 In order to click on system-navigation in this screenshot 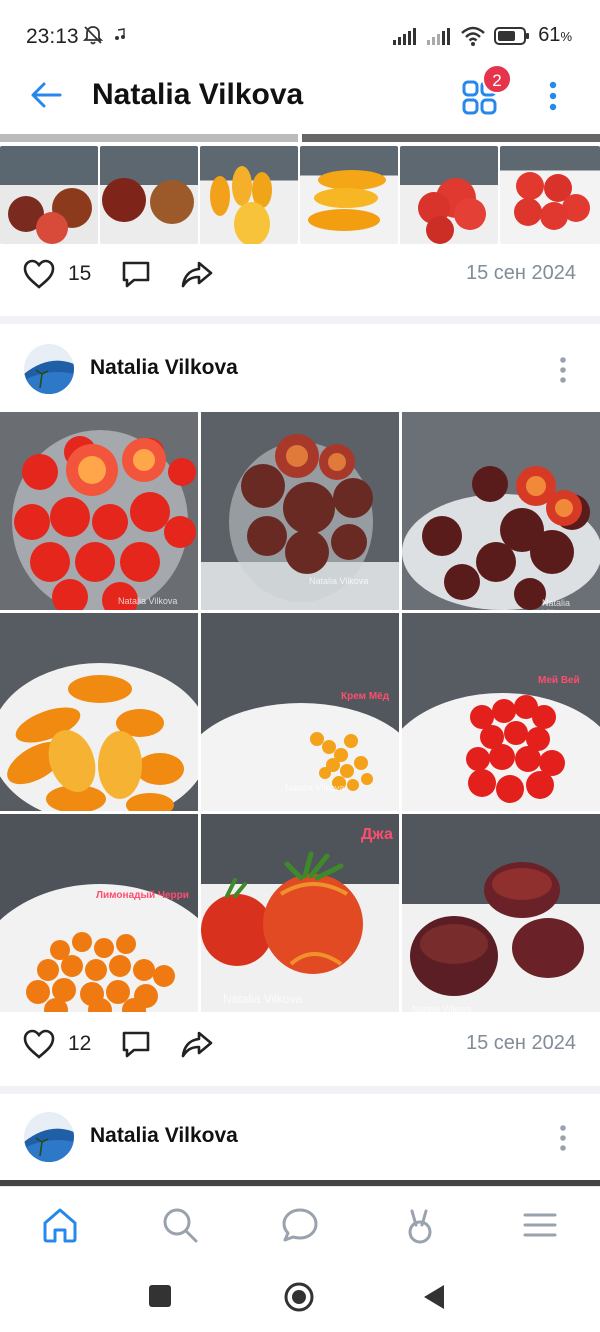, I will do `click(300, 1297)`.